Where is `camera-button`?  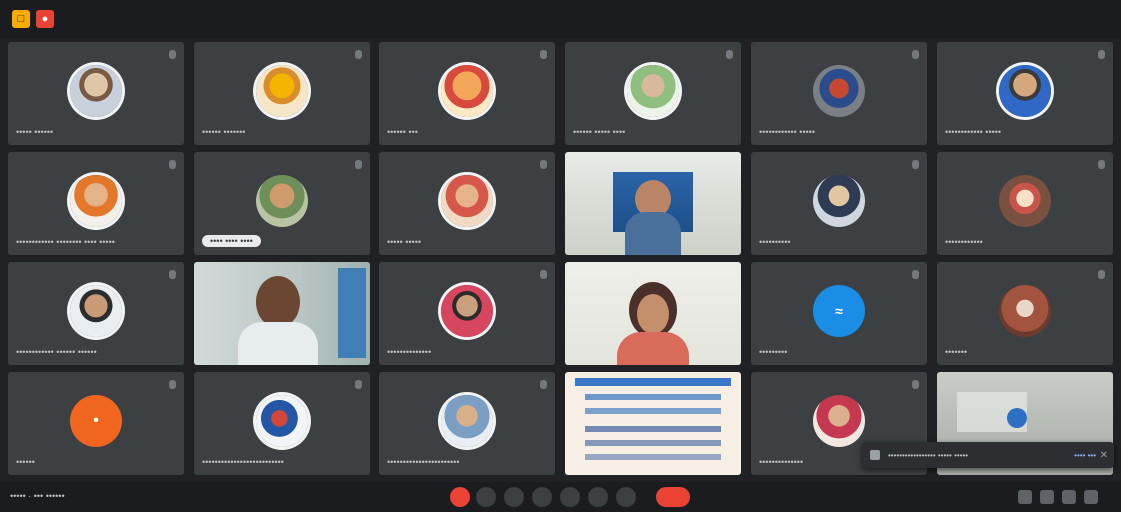 camera-button is located at coordinates (486, 497).